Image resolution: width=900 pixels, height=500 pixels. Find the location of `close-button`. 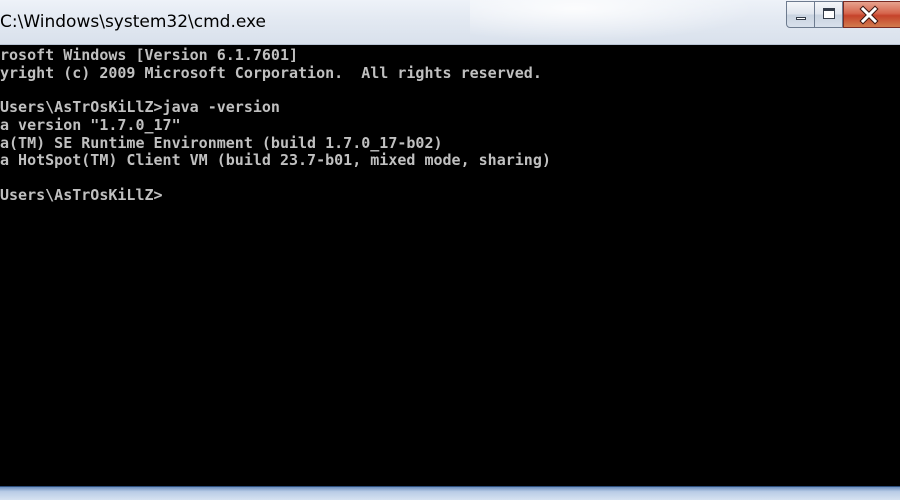

close-button is located at coordinates (871, 14).